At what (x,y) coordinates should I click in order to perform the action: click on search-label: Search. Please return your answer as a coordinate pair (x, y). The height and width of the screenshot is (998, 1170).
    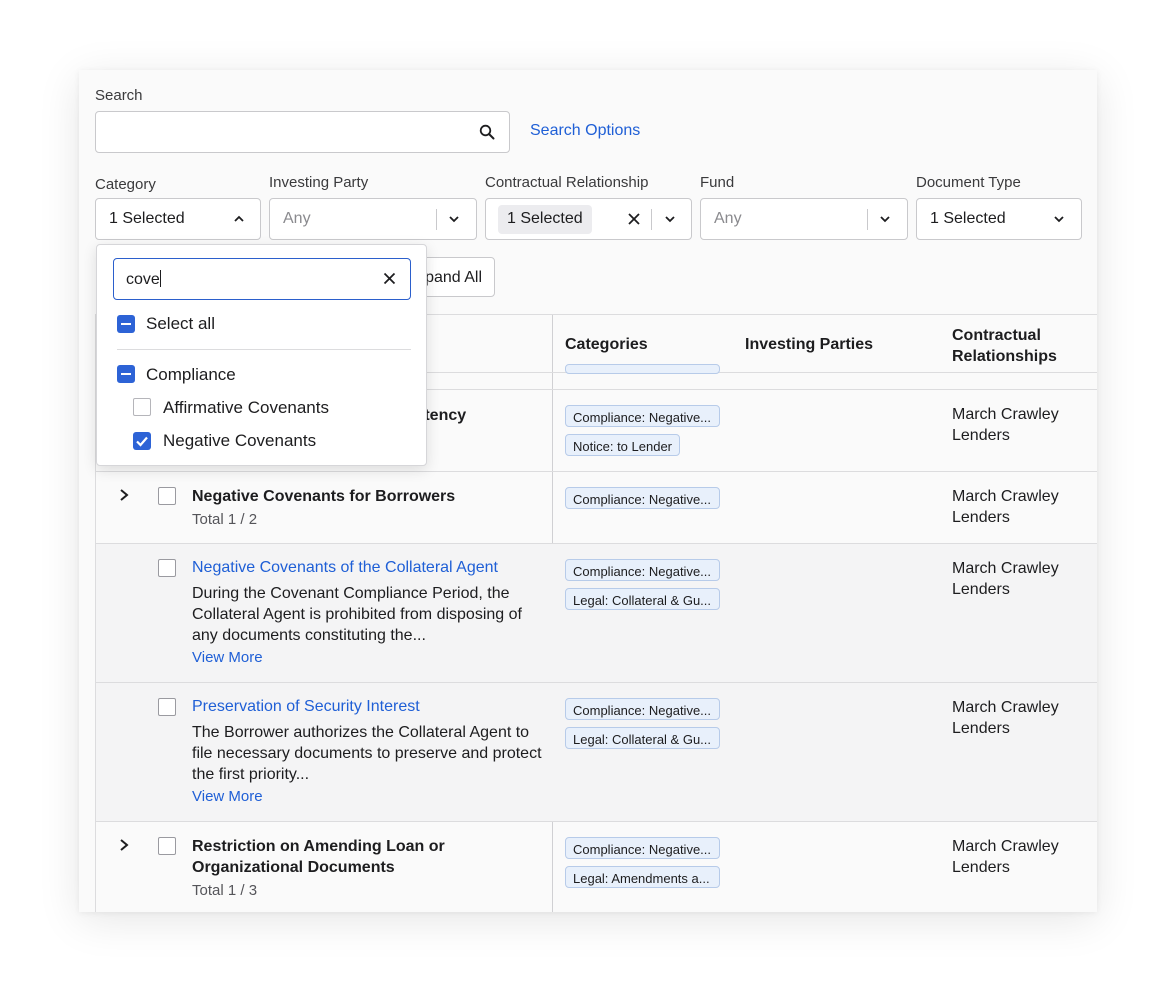
    Looking at the image, I should click on (119, 95).